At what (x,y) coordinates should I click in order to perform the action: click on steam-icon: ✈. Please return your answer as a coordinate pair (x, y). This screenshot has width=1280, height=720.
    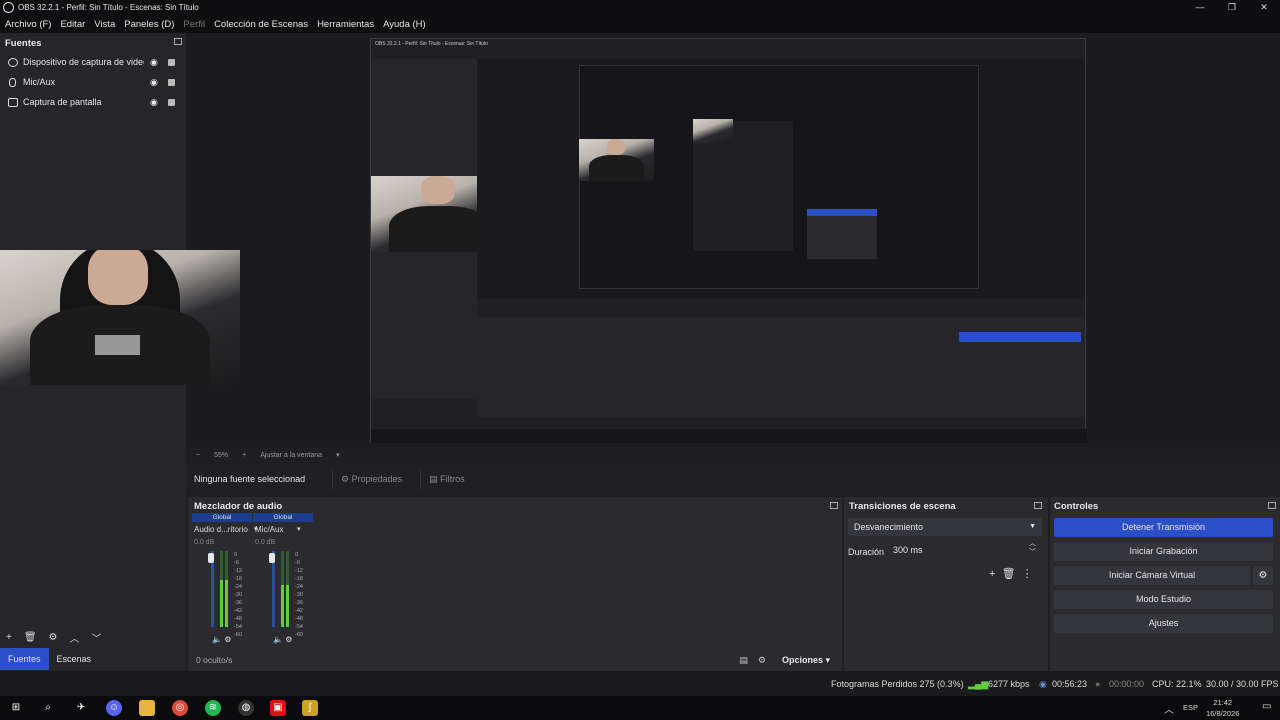
    Looking at the image, I should click on (81, 708).